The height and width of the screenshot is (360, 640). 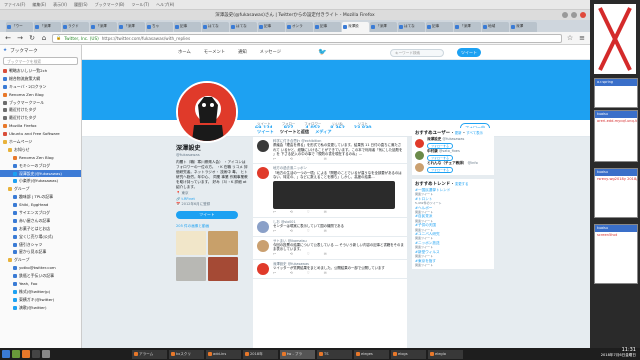 I want to click on bookmark-item: 株式(@twitterjp), so click(x=40, y=292).